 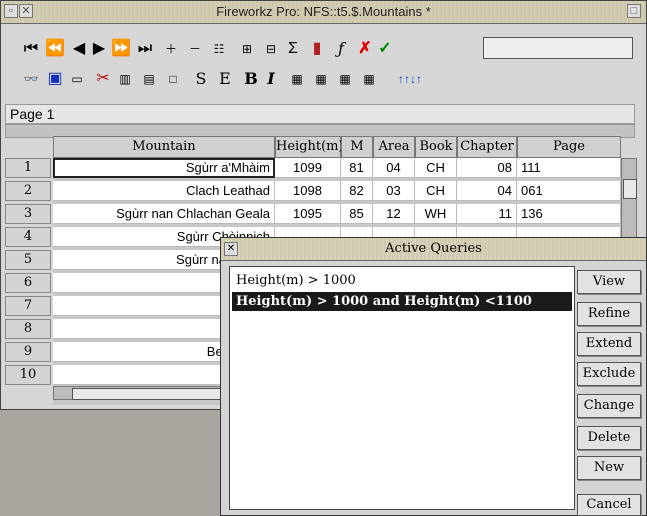 What do you see at coordinates (341, 49) in the screenshot?
I see `function-icon: ƒ` at bounding box center [341, 49].